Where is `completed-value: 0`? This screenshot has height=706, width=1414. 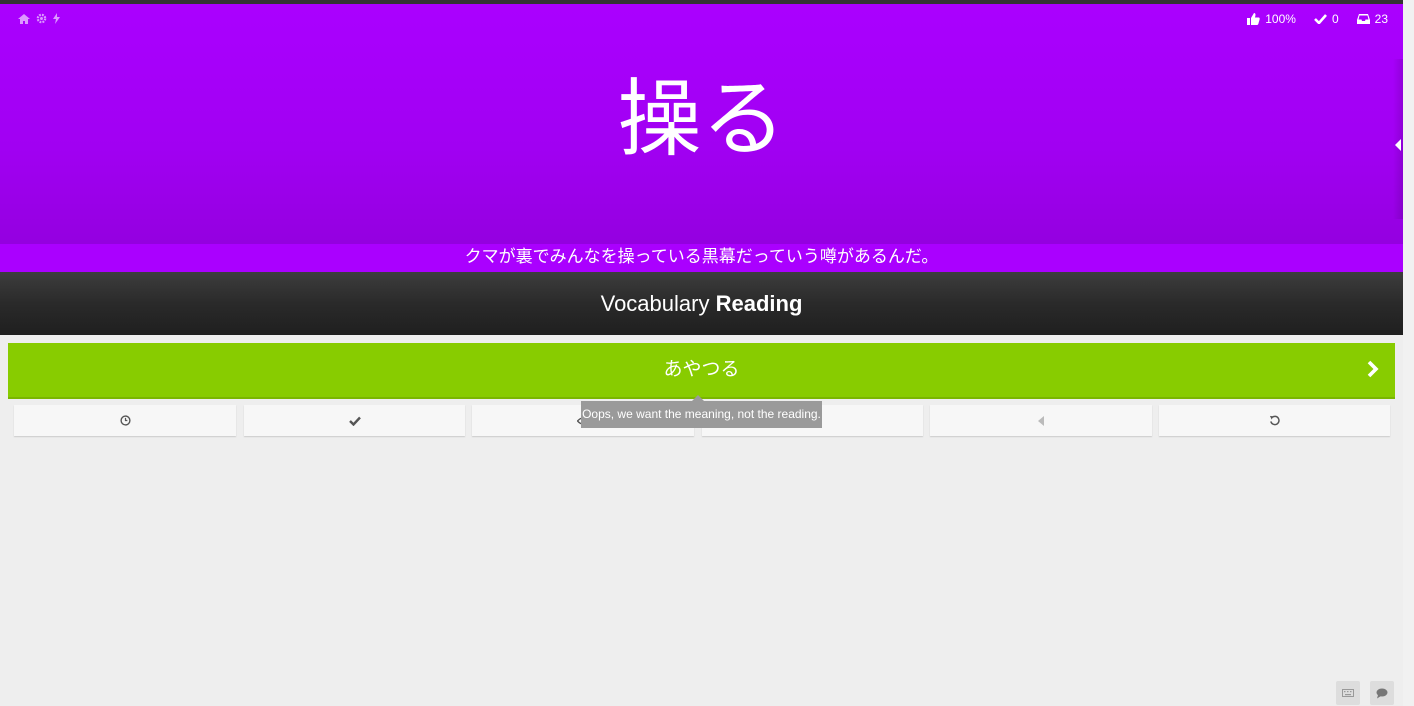 completed-value: 0 is located at coordinates (1335, 19).